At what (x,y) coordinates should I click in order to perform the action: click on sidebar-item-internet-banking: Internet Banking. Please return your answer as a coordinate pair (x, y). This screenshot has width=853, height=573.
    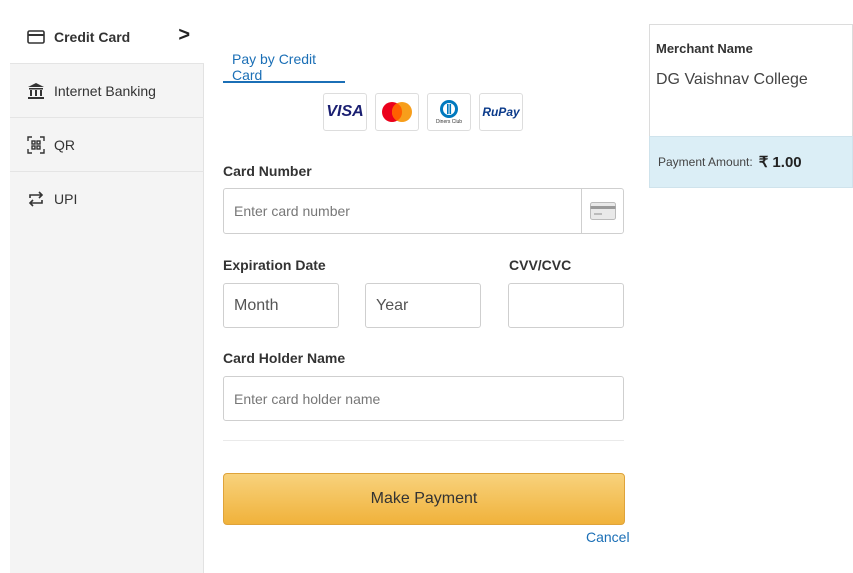
    Looking at the image, I should click on (107, 91).